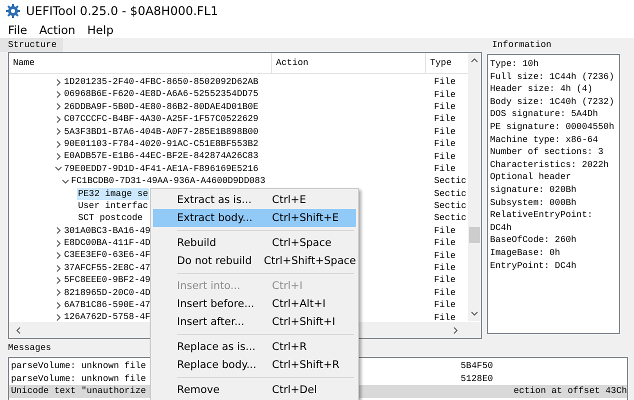  Describe the element at coordinates (553, 77) in the screenshot. I see `info-line: Full size: 1C44h (7236)` at that location.